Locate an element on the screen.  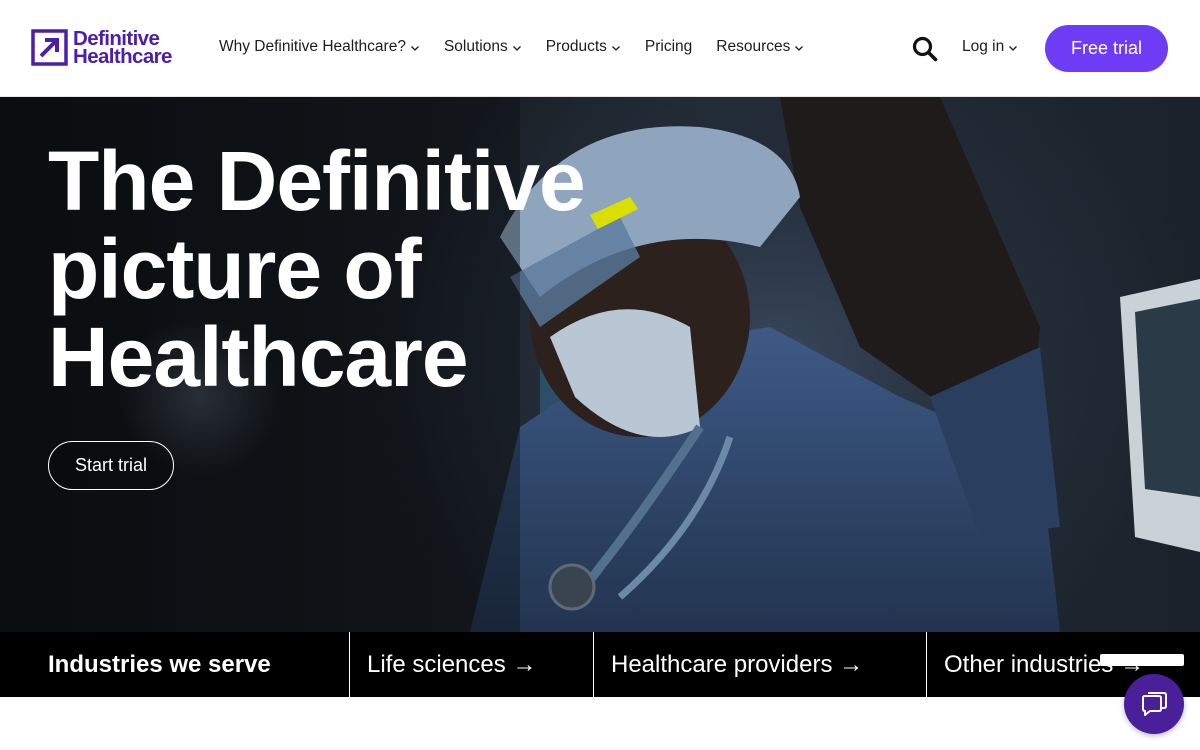
nav-item-label: Products is located at coordinates (576, 46).